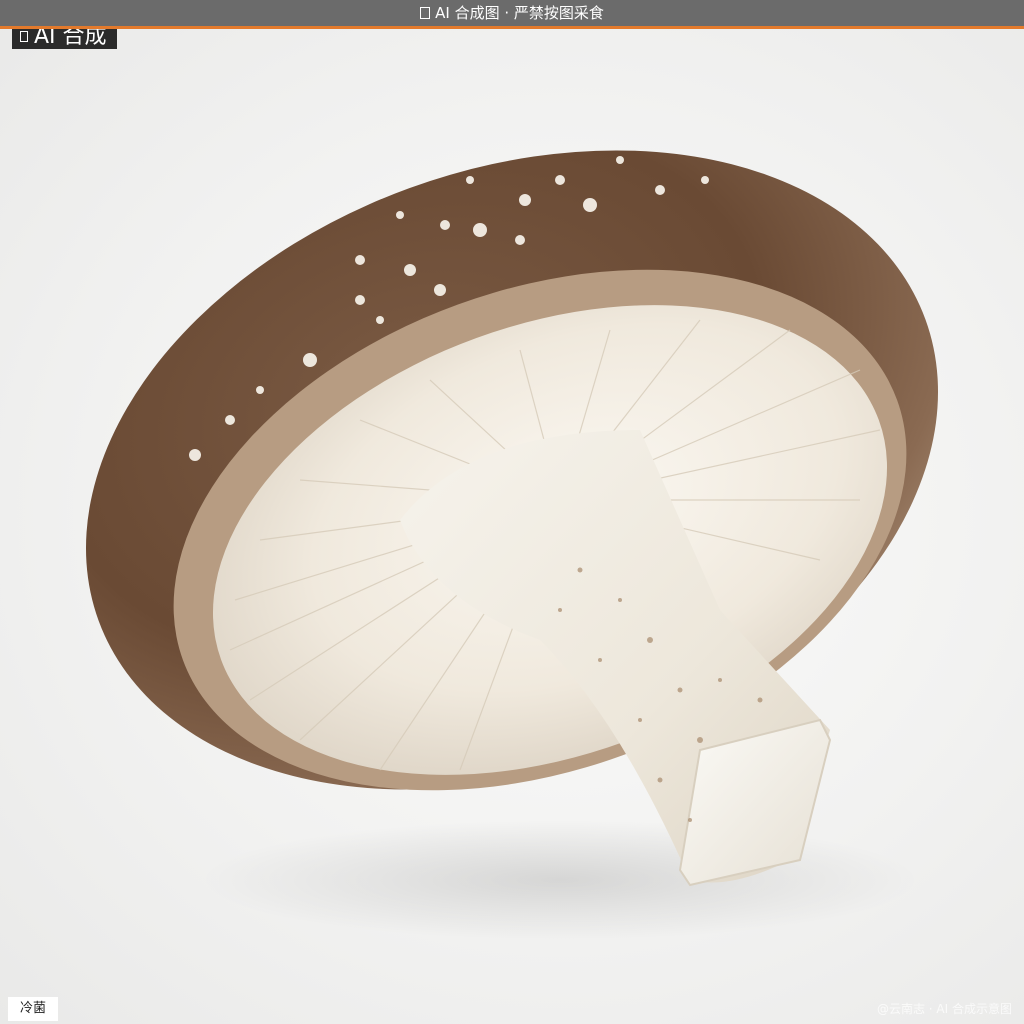 This screenshot has height=1024, width=1024. Describe the element at coordinates (24, 36) in the screenshot. I see `ai-badge-icon` at that location.